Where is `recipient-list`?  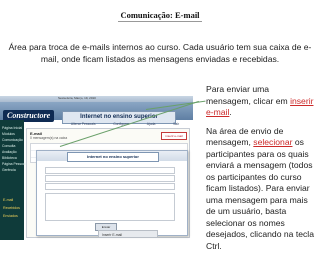
recipient-list is located at coordinates (110, 178).